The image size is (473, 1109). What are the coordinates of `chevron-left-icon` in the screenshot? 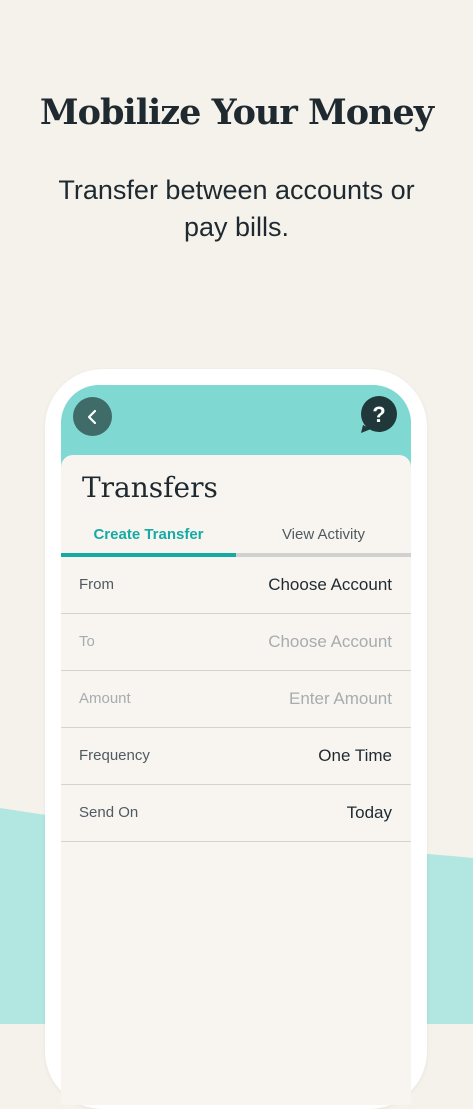 It's located at (91, 416).